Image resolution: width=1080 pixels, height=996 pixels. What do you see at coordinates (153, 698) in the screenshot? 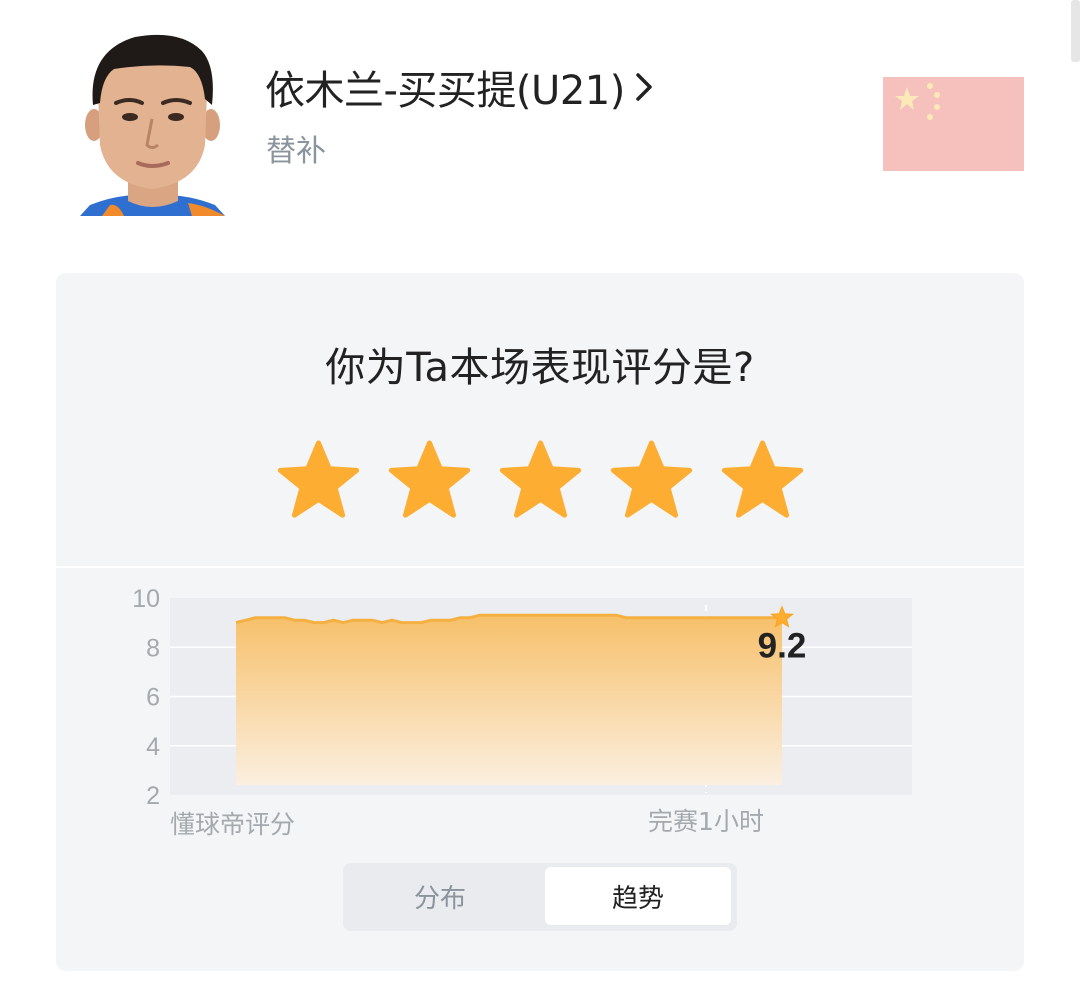
I see `y-tick-label: 6` at bounding box center [153, 698].